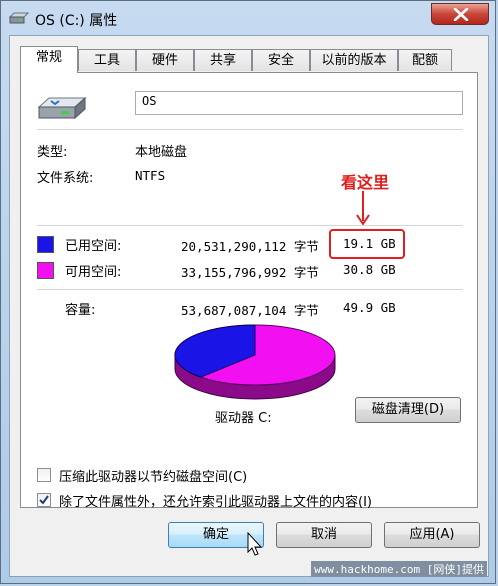  What do you see at coordinates (76, 21) in the screenshot?
I see `window-title: OS (C:) 属性` at bounding box center [76, 21].